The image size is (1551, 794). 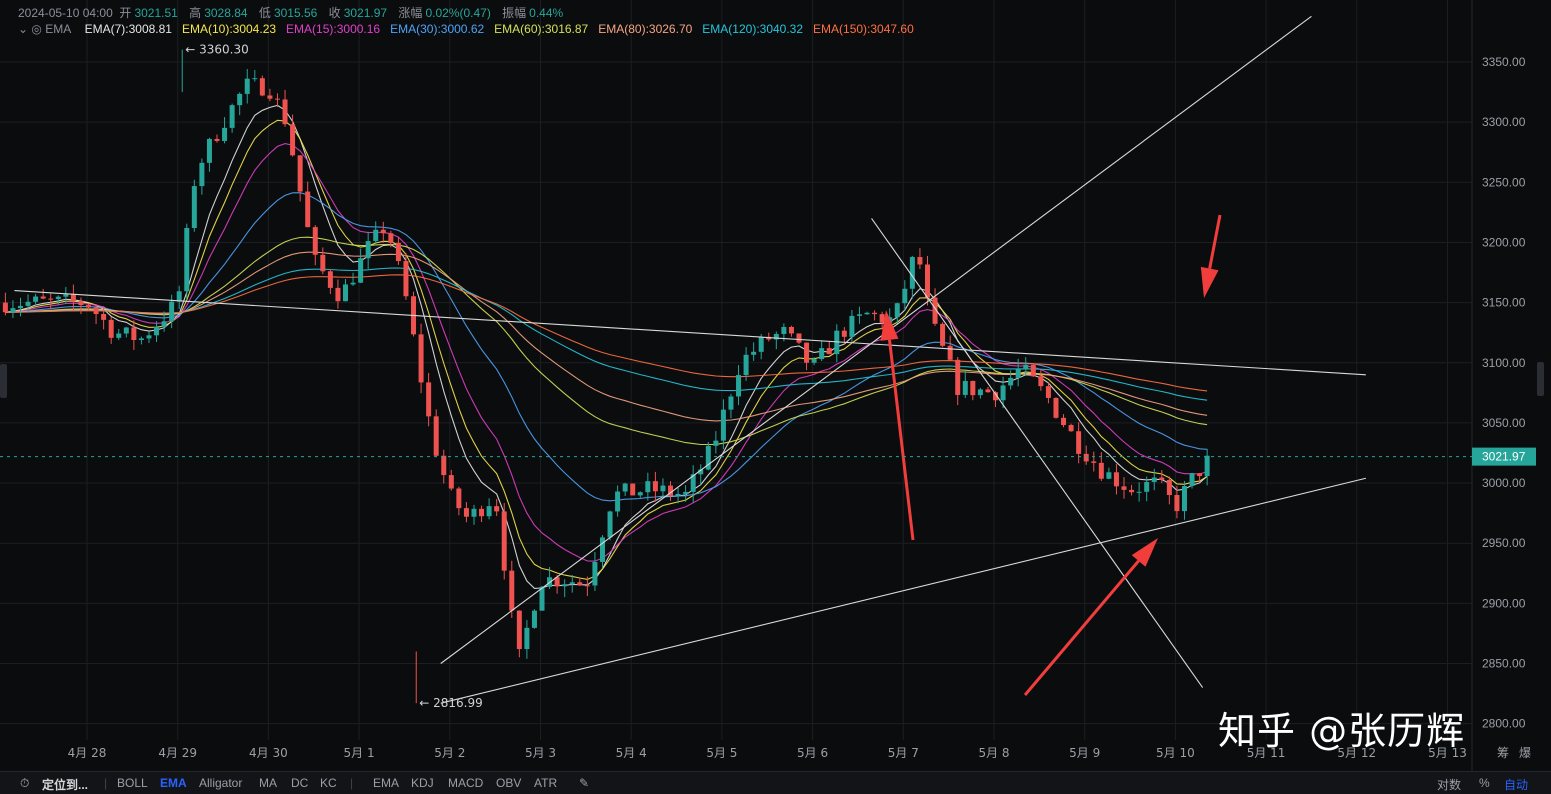 I want to click on tool-kc: KC, so click(x=328, y=783).